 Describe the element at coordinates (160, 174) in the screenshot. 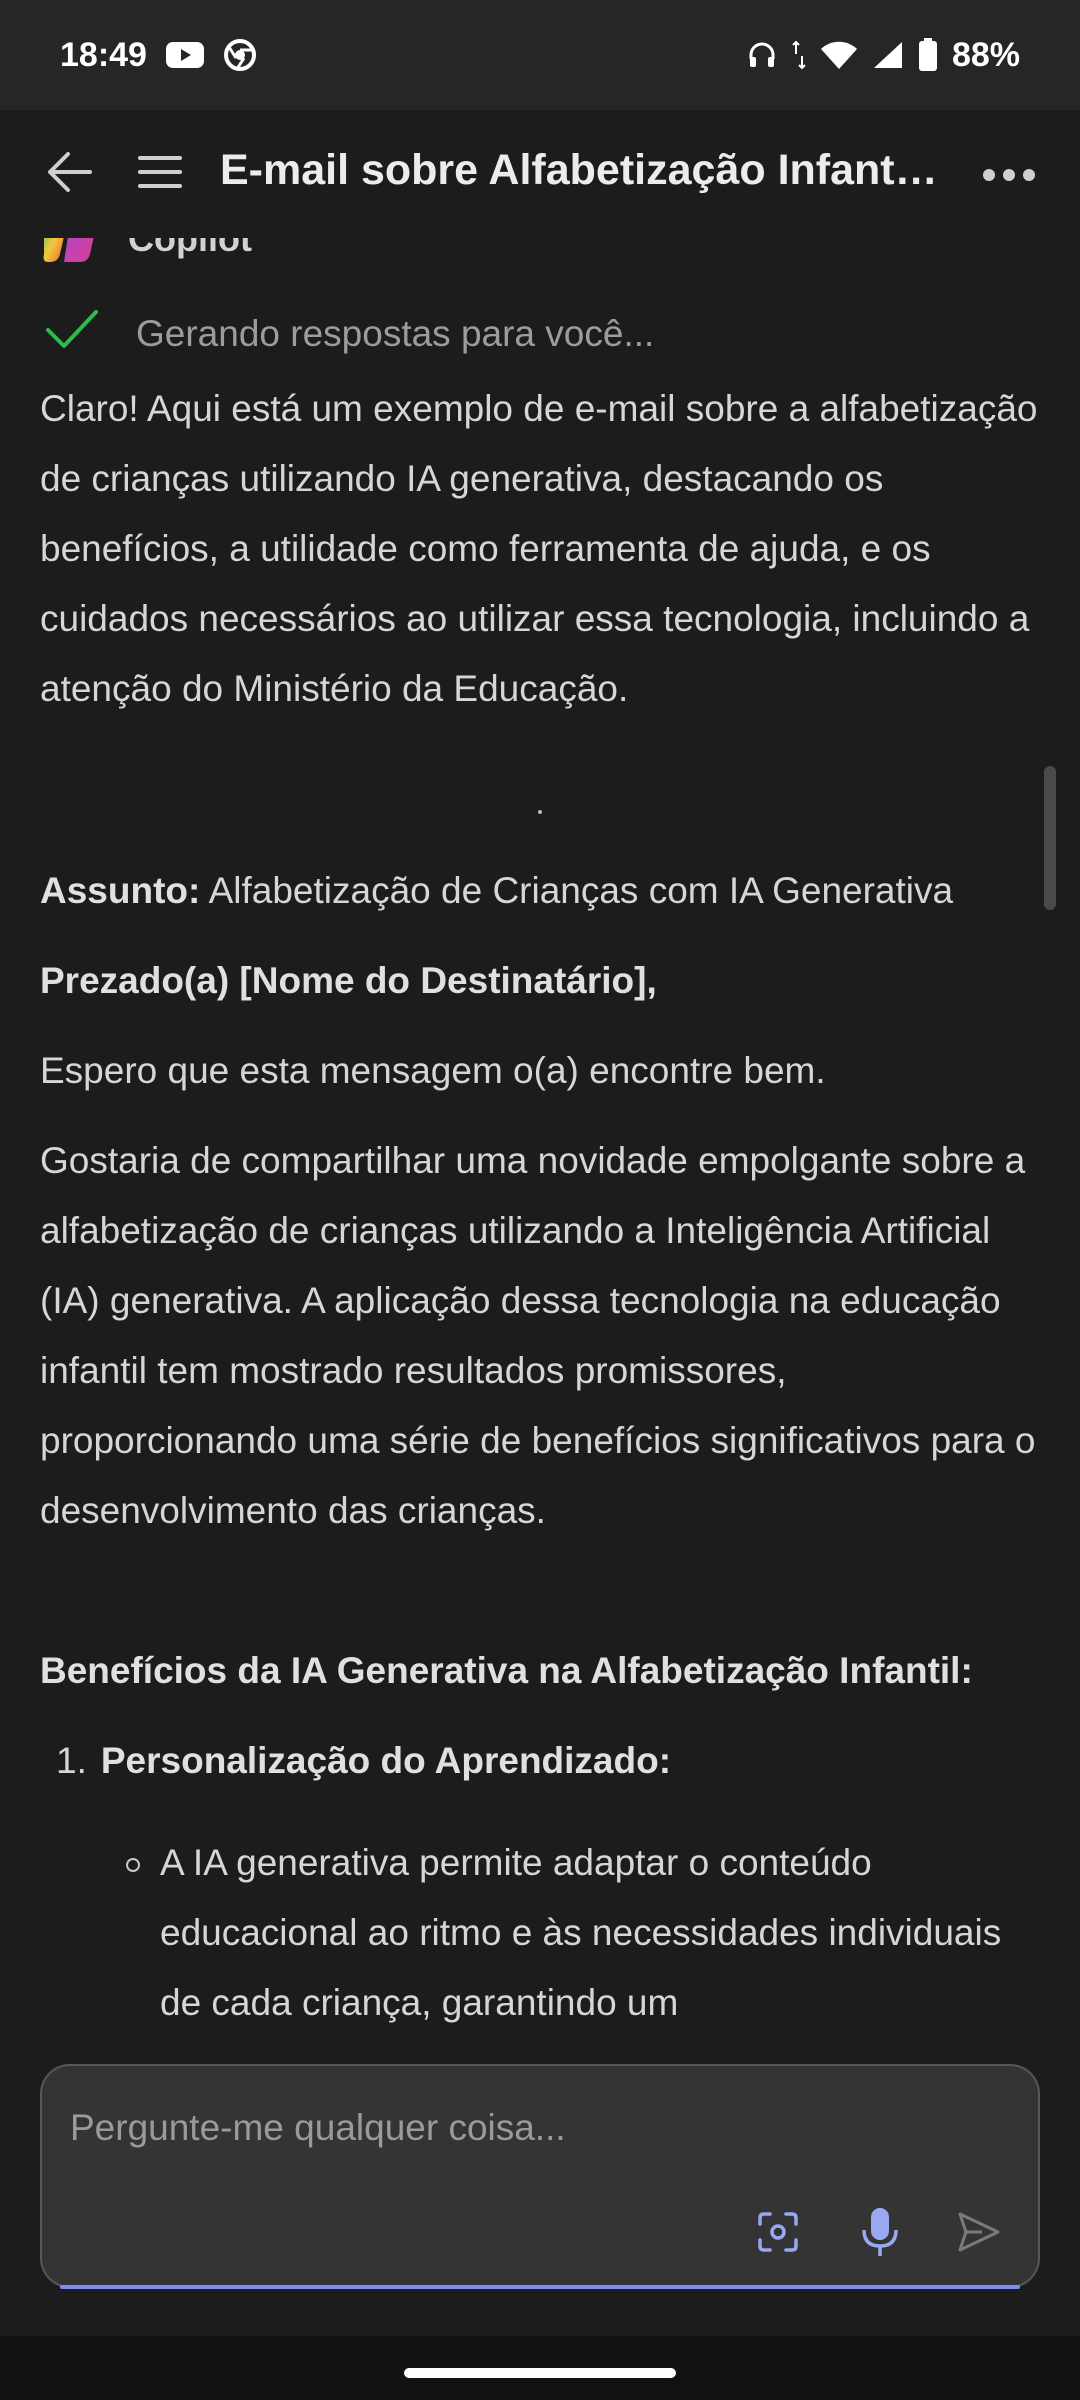

I see `hamburger-menu-icon` at that location.